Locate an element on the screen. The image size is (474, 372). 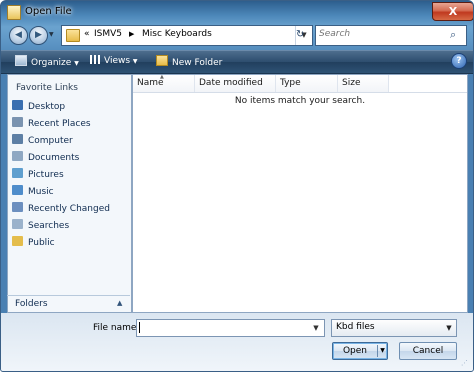
views-icon is located at coordinates (95, 59).